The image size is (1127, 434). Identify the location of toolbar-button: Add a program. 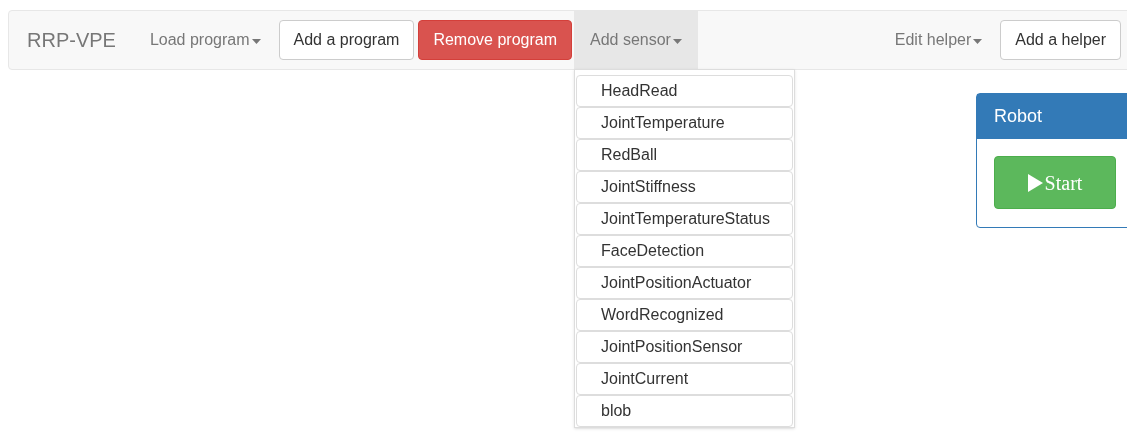
(346, 40).